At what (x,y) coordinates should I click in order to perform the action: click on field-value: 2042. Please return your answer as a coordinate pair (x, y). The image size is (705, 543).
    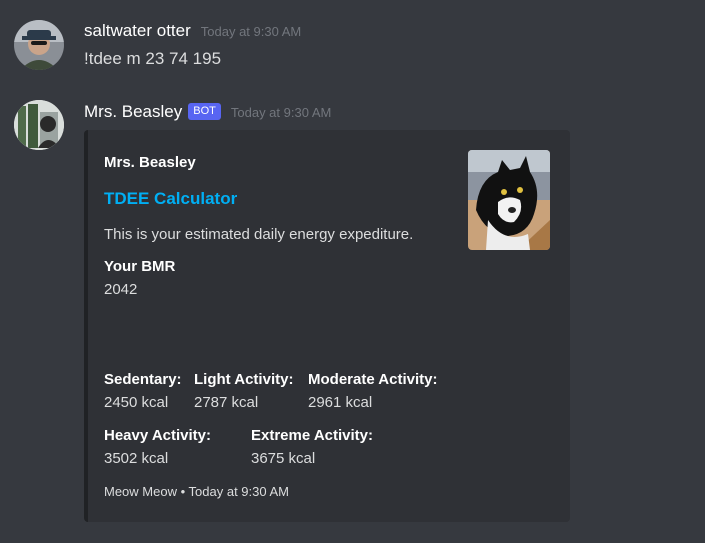
    Looking at the image, I should click on (121, 289).